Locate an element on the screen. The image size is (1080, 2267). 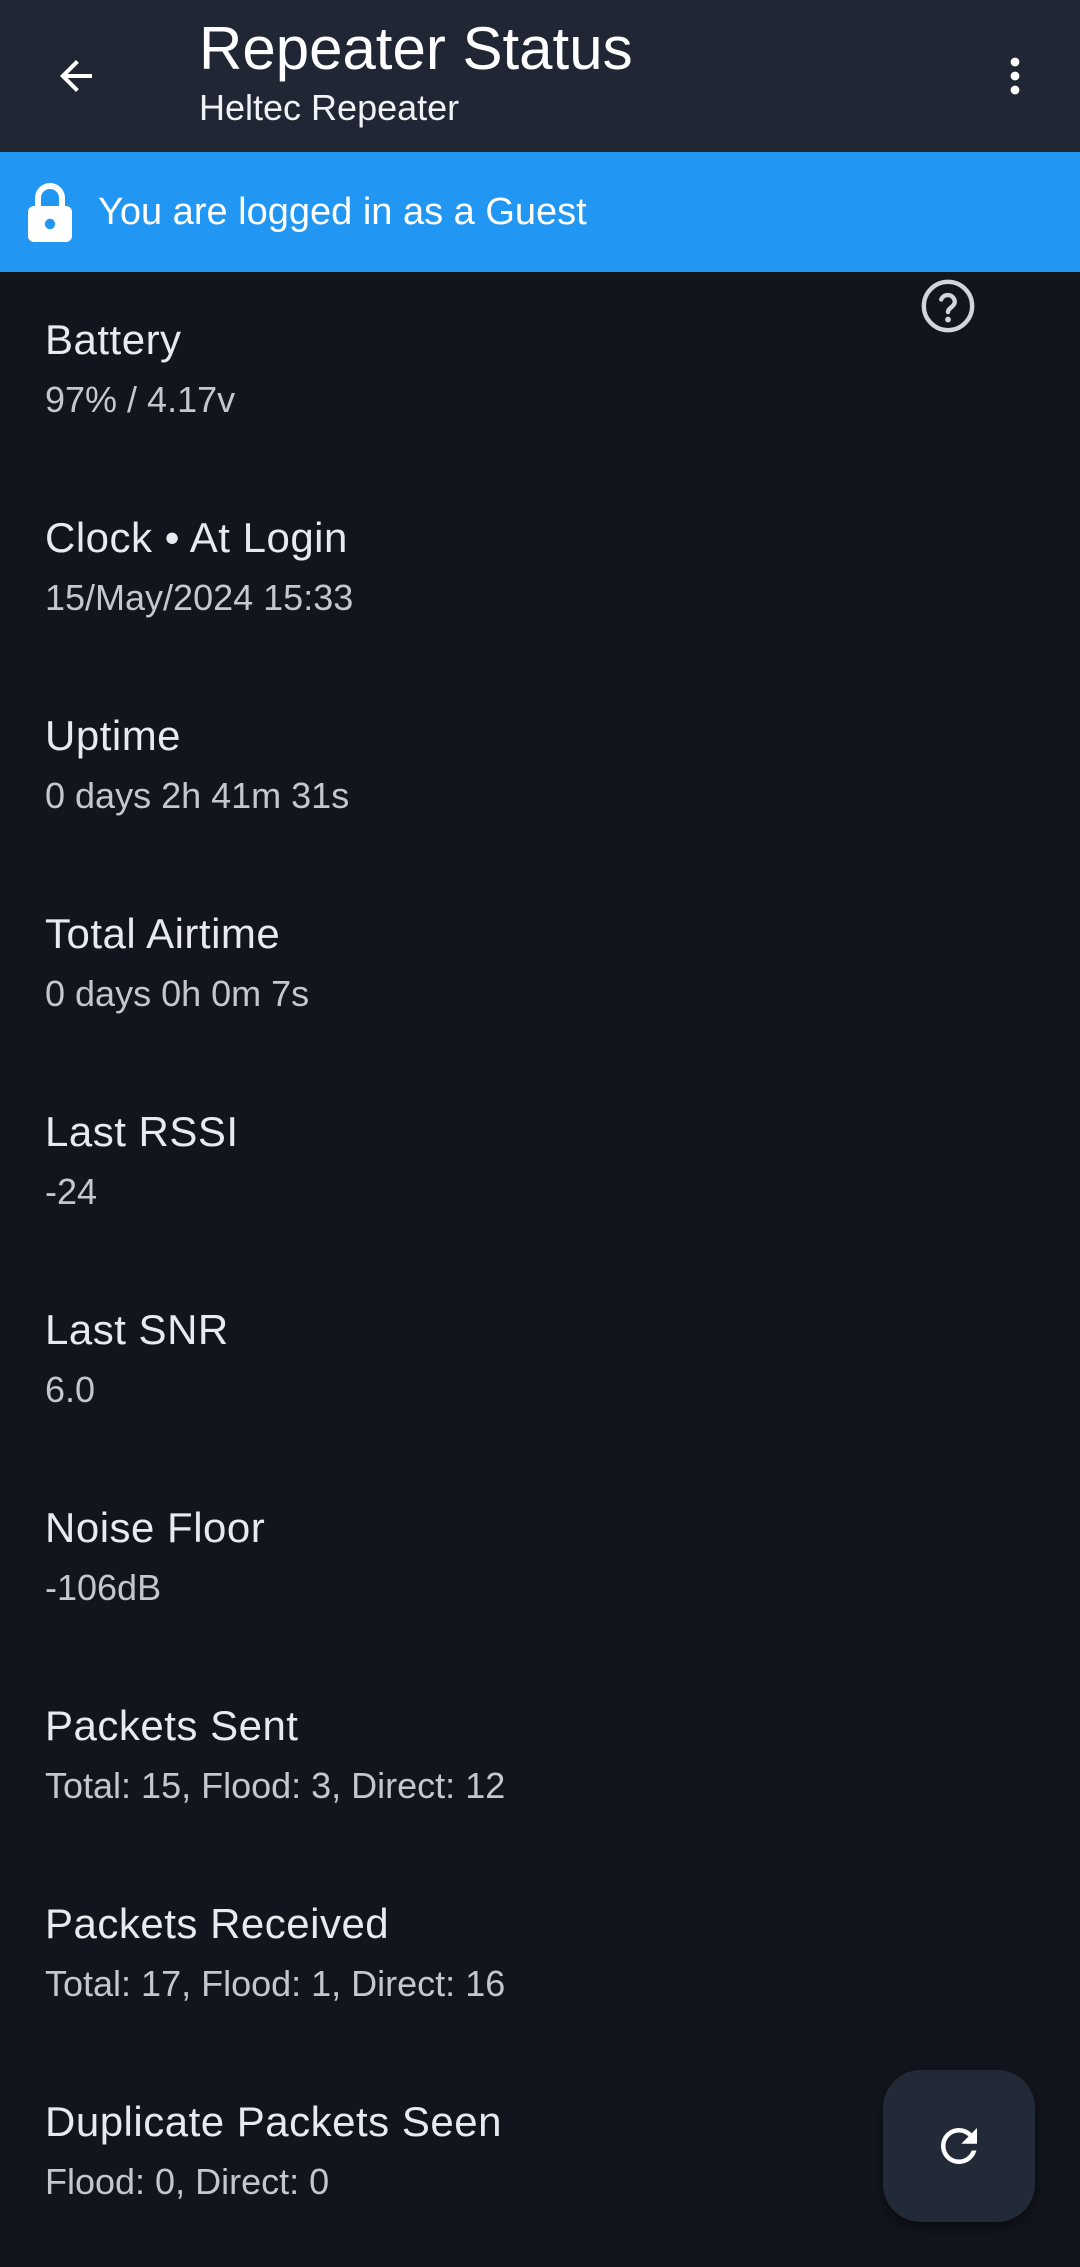
guest-login-banner: You are logged in as a Guest is located at coordinates (540, 212).